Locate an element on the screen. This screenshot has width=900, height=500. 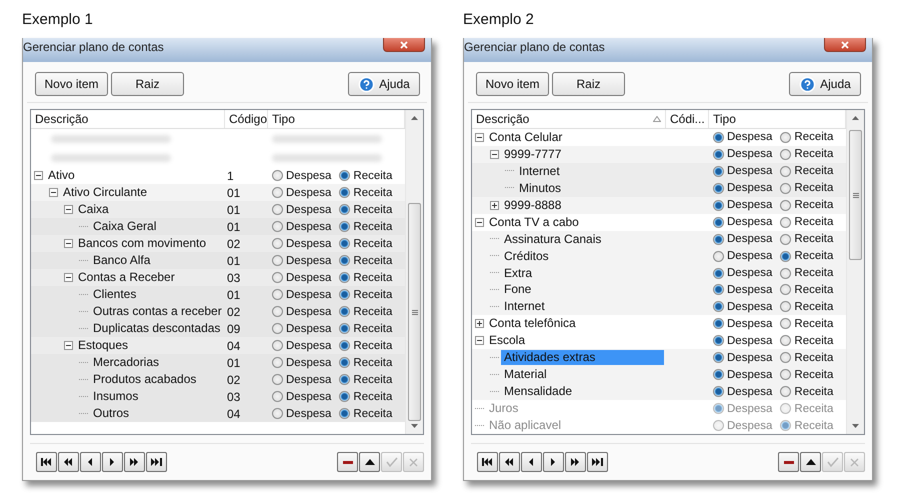
tree-item: Ativo Circulante is located at coordinates (105, 192).